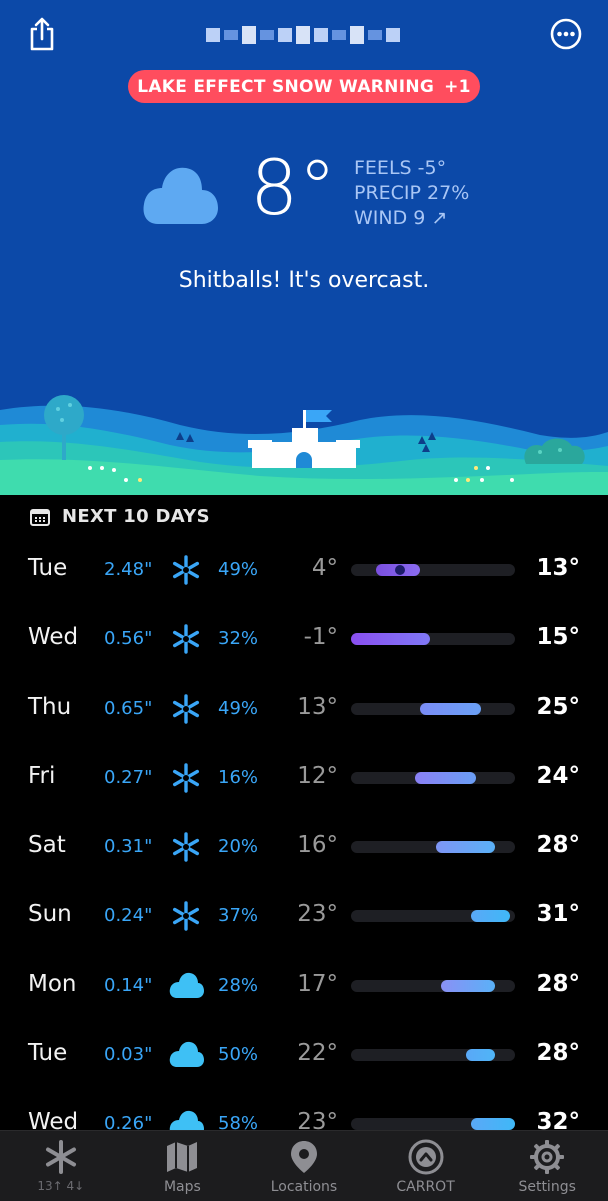 The width and height of the screenshot is (608, 1201). I want to click on weather-alert-banner: LAKE EFFECT SNOW WARNING +1, so click(304, 86).